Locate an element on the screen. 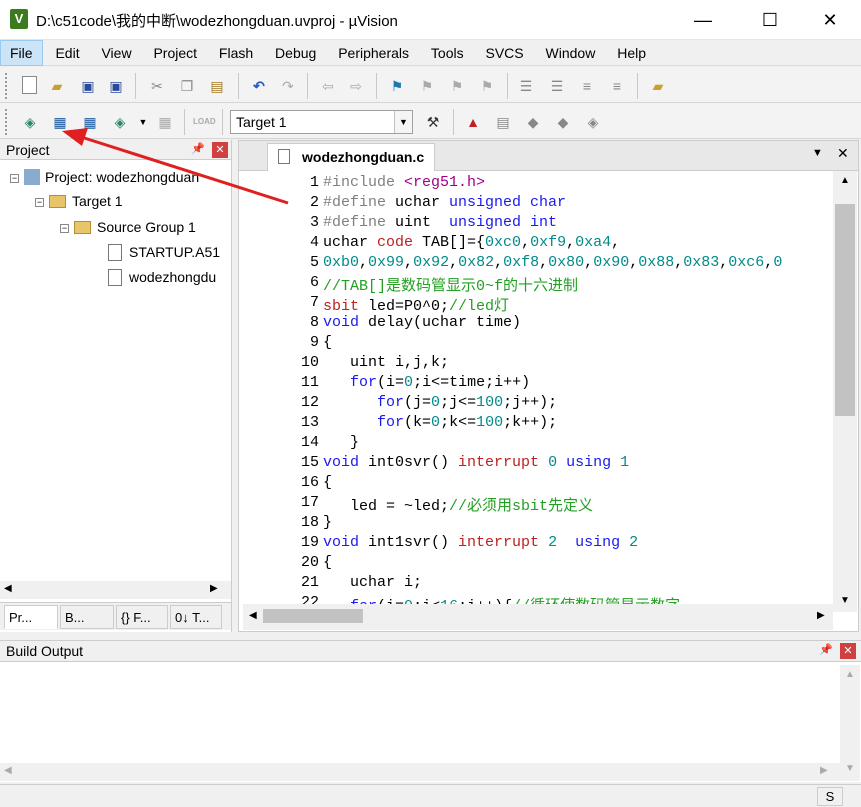 This screenshot has width=861, height=807. code-line: for(j=0;j<=100;j++); is located at coordinates (467, 402).